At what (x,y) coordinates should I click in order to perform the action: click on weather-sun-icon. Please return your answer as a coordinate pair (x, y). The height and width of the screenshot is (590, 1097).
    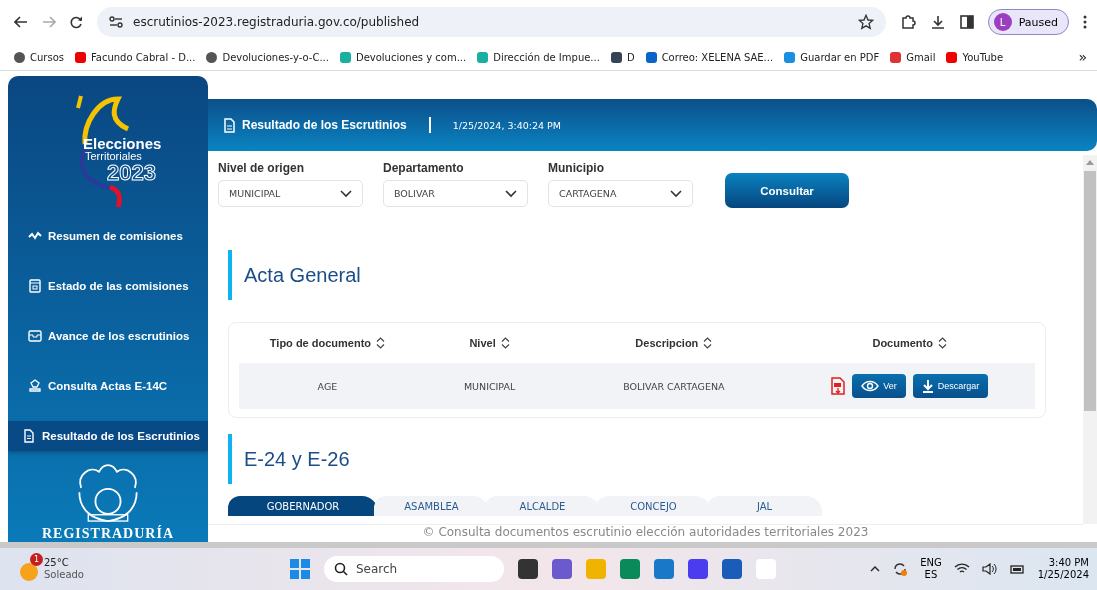
    Looking at the image, I should click on (29, 572).